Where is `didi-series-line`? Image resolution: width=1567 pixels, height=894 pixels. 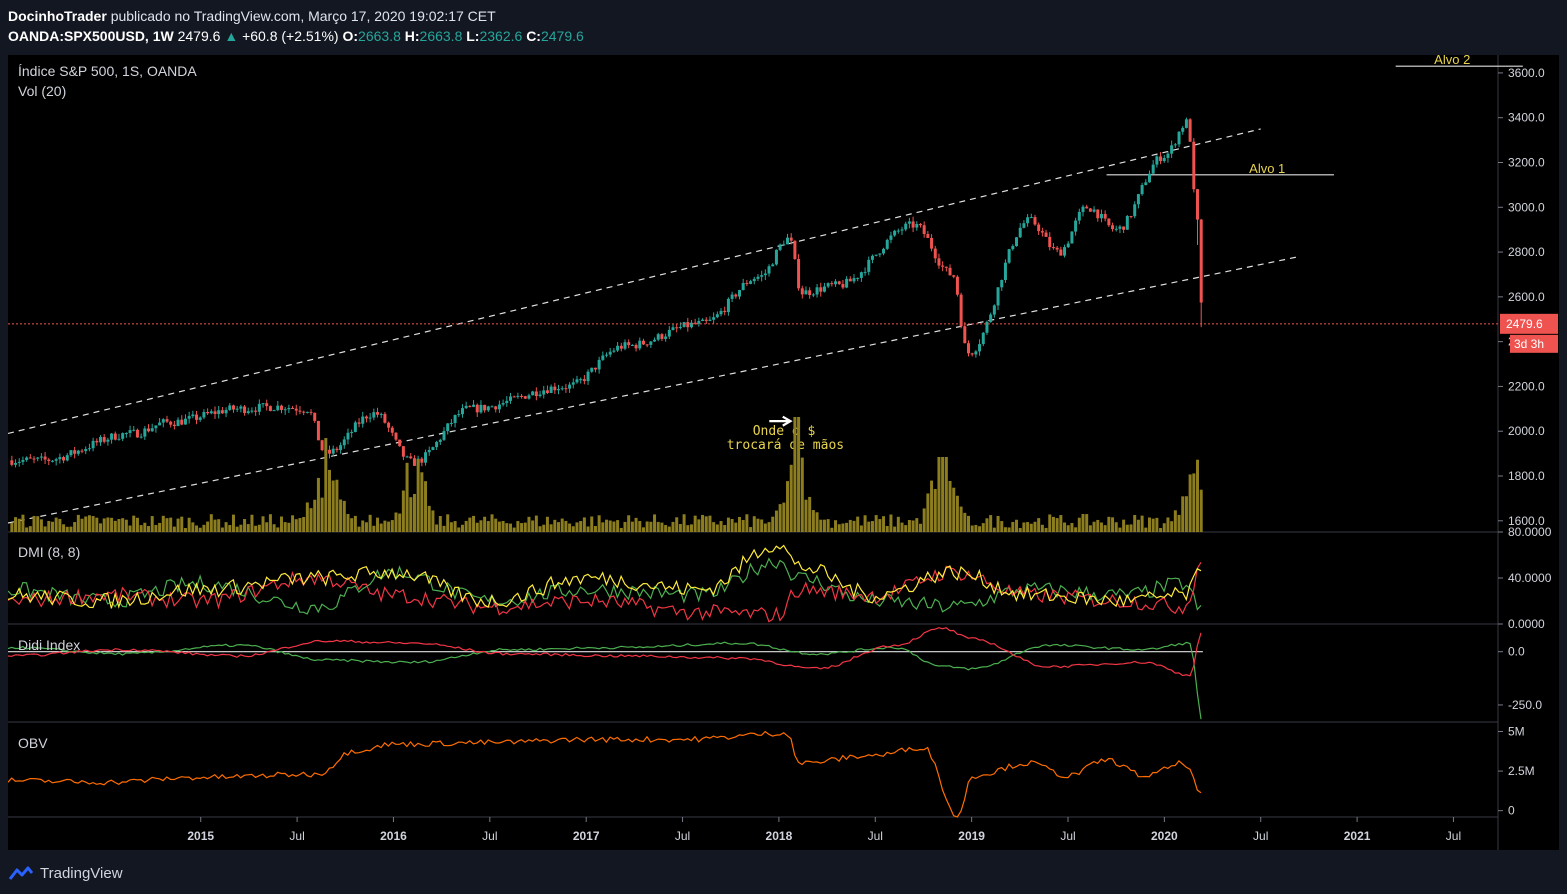
didi-series-line is located at coordinates (605, 680).